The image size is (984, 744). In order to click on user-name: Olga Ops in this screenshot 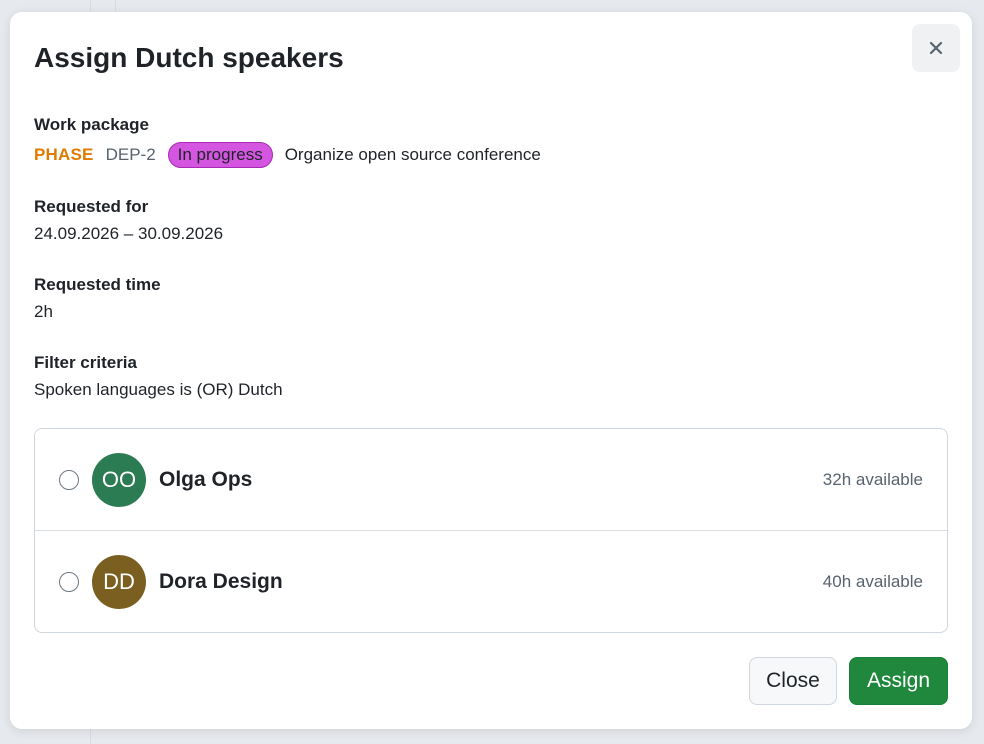, I will do `click(206, 479)`.